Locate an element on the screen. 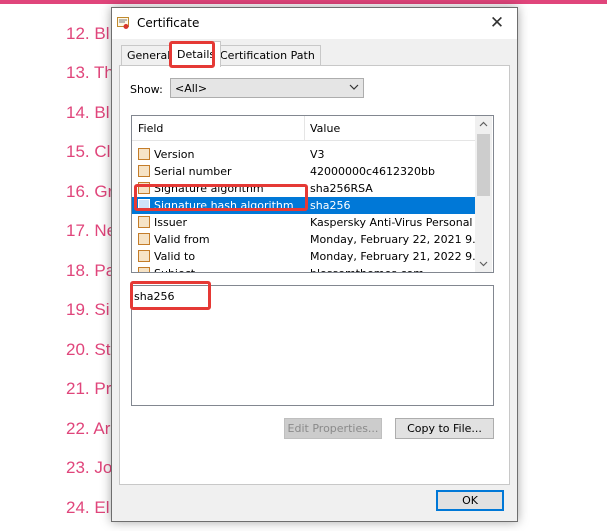 The height and width of the screenshot is (531, 607). background-list-item: 21. Pr is located at coordinates (89, 388).